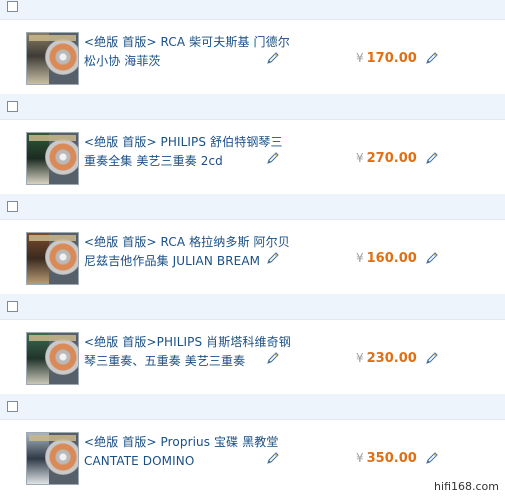 Image resolution: width=505 pixels, height=497 pixels. I want to click on item-price: ¥170.00, so click(386, 58).